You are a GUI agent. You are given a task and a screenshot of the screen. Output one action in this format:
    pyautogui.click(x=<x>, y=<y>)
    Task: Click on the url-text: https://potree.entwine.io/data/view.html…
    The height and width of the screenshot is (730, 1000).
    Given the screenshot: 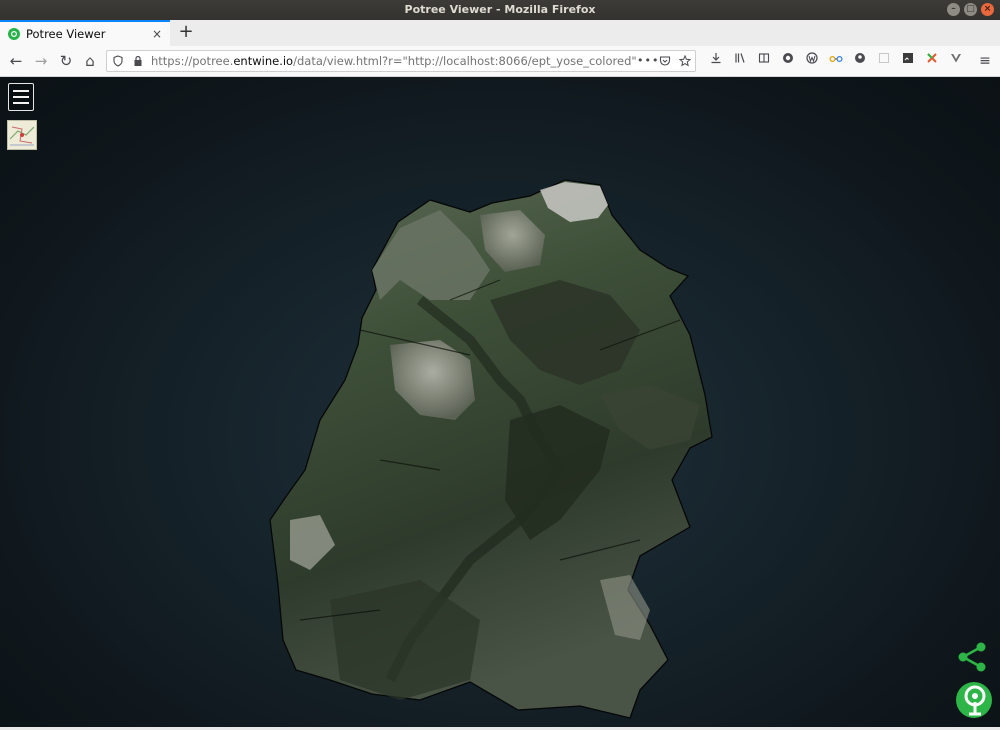 What is the action you would take?
    pyautogui.click(x=394, y=61)
    